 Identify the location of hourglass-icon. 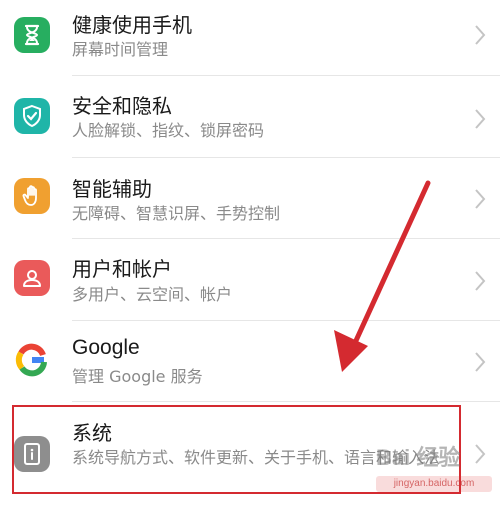
(32, 35).